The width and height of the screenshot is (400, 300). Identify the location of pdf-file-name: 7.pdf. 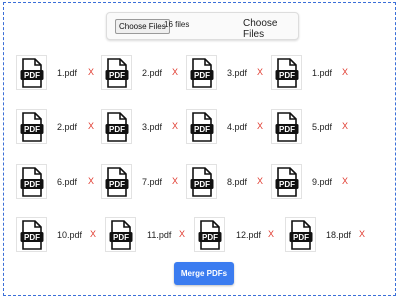
(152, 182).